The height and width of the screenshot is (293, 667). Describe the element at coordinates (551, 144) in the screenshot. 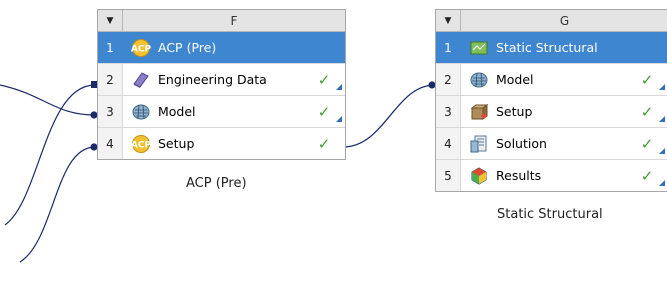

I see `cell-solution: 4 Solution ✓` at that location.